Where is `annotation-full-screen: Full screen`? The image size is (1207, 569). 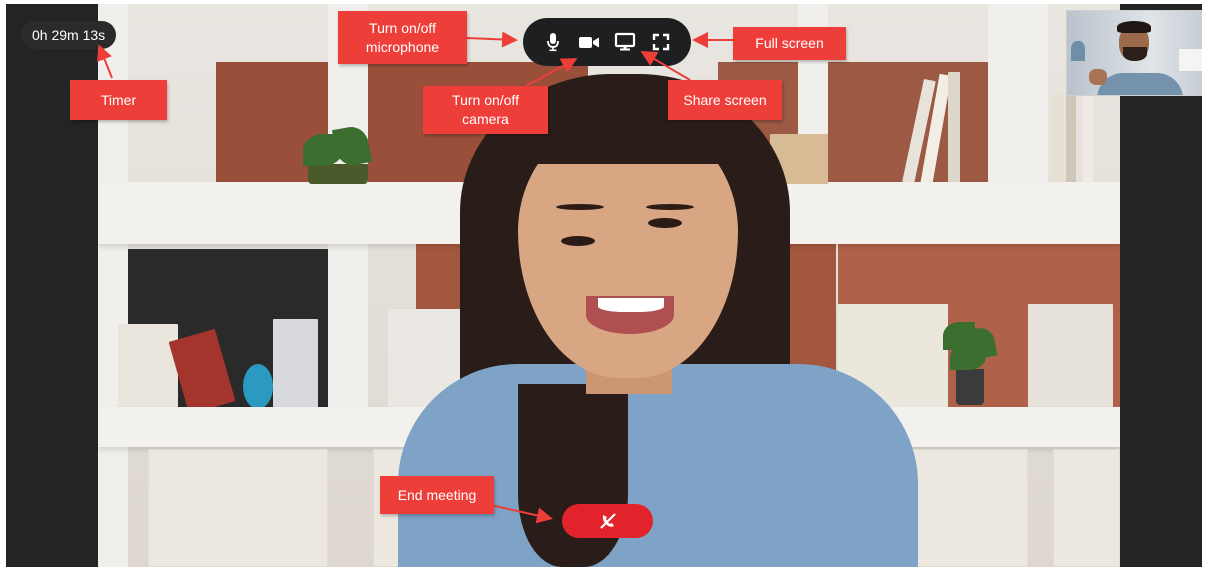 annotation-full-screen: Full screen is located at coordinates (789, 43).